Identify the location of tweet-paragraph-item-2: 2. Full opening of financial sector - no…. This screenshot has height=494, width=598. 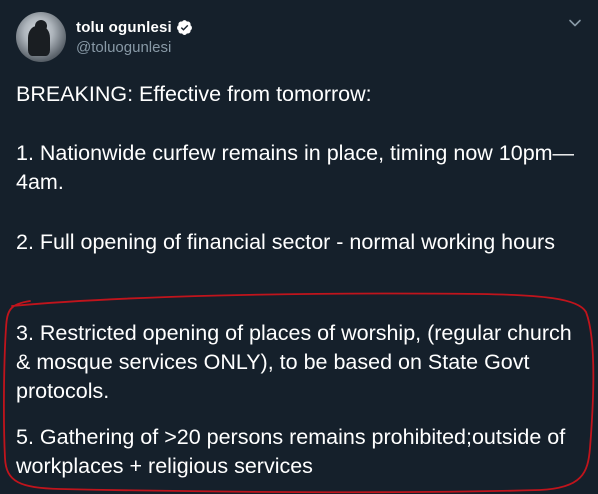
(285, 242).